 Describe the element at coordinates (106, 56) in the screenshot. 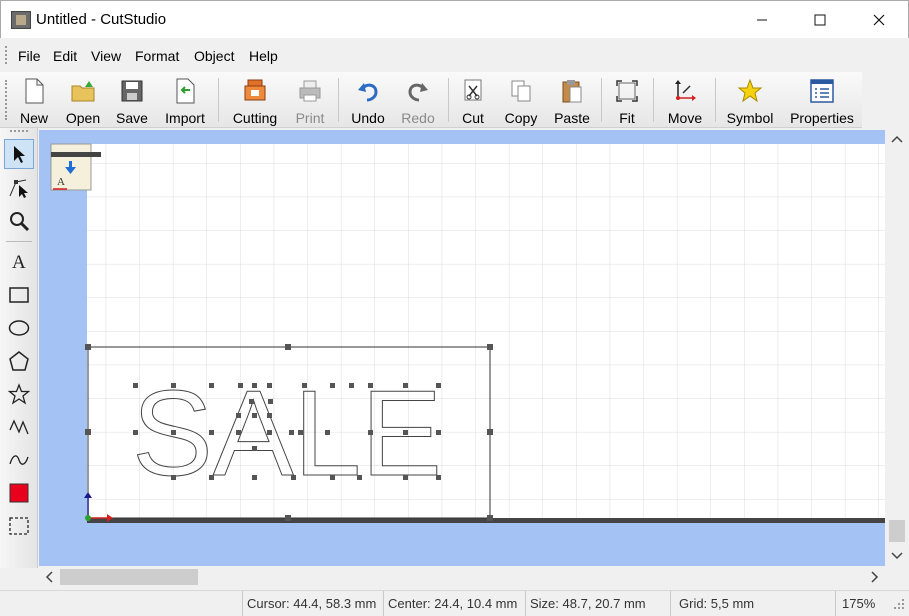

I see `menu-view: View` at that location.